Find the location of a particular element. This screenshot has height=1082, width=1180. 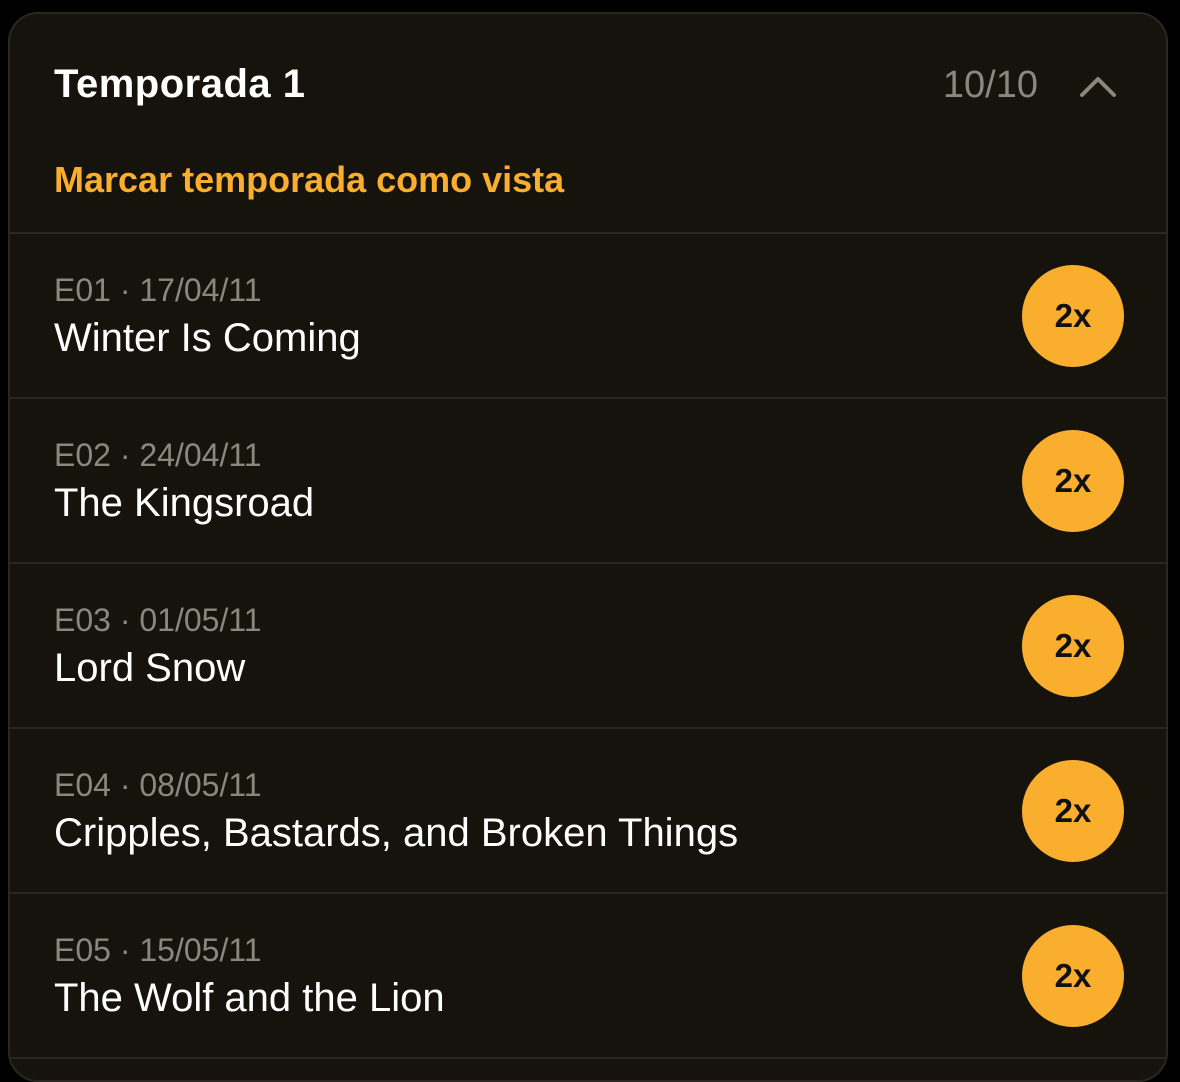

episode-title: Winter Is Coming is located at coordinates (207, 338).